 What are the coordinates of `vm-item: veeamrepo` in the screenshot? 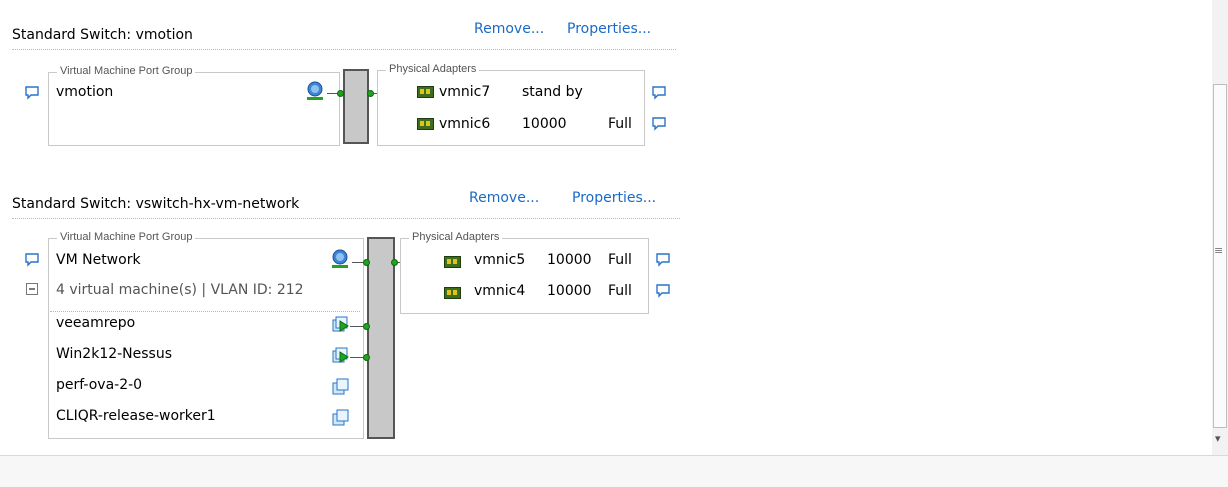 It's located at (95, 323).